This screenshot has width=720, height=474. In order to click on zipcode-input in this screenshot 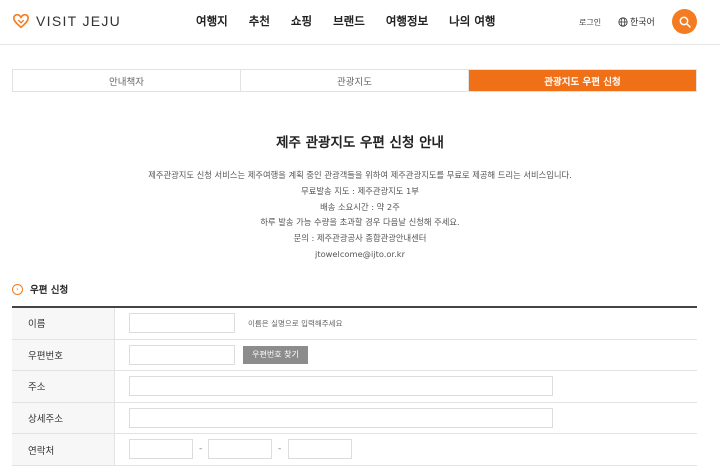, I will do `click(182, 354)`.